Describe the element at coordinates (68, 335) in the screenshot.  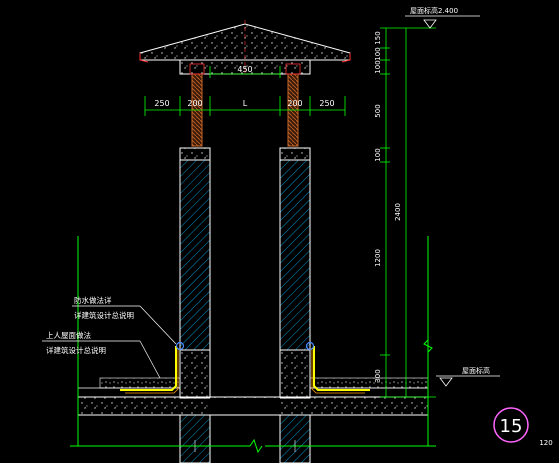
I see `upper-roof-note-1: 上人屋面做法` at that location.